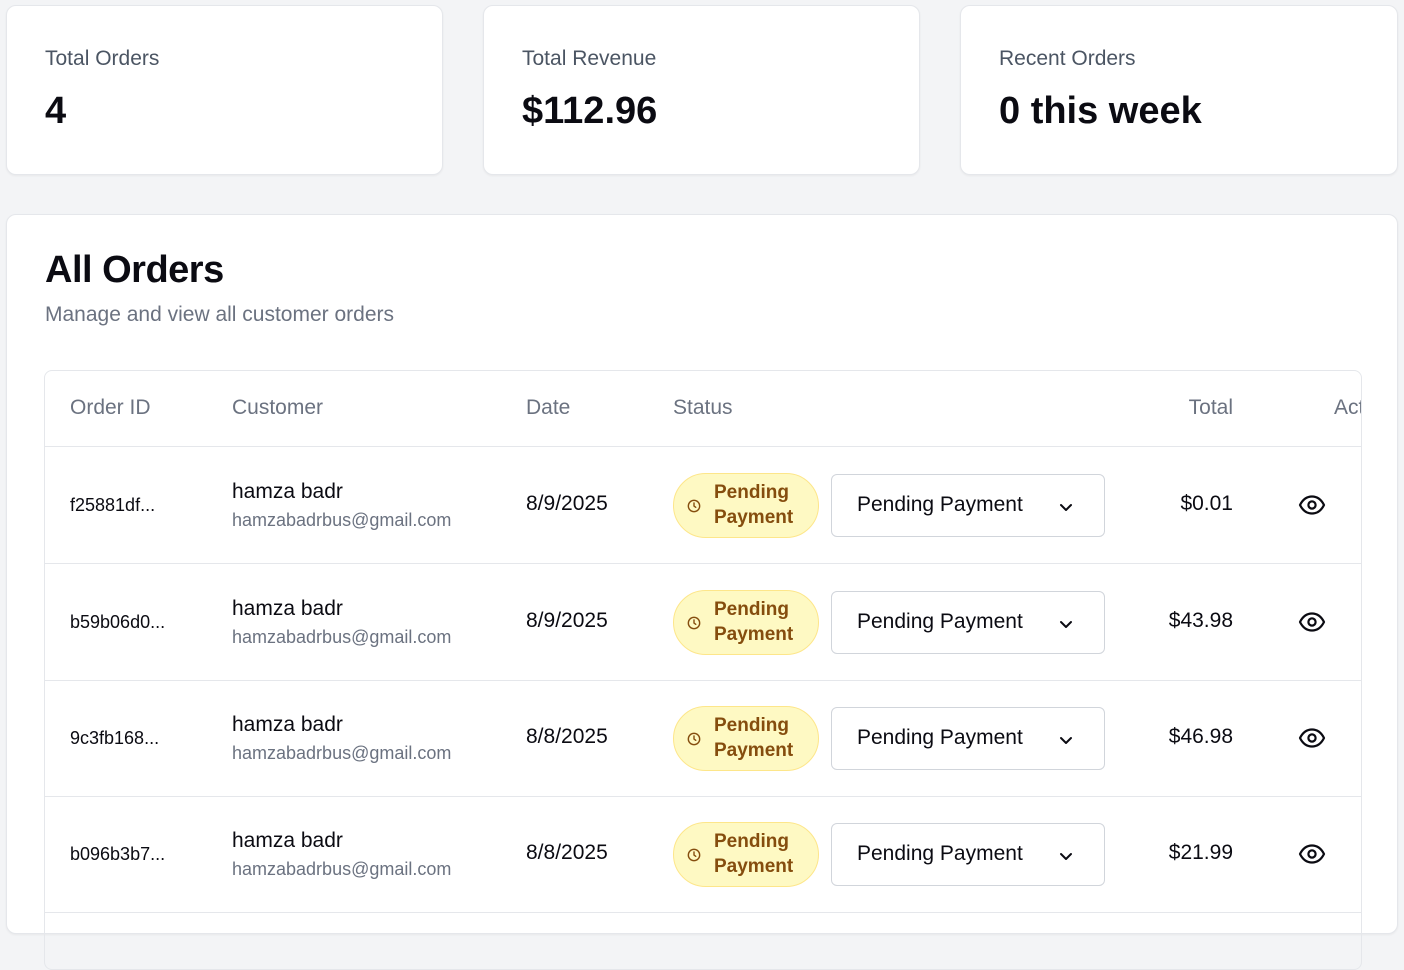  Describe the element at coordinates (278, 407) in the screenshot. I see `column-header-customer: Customer` at that location.